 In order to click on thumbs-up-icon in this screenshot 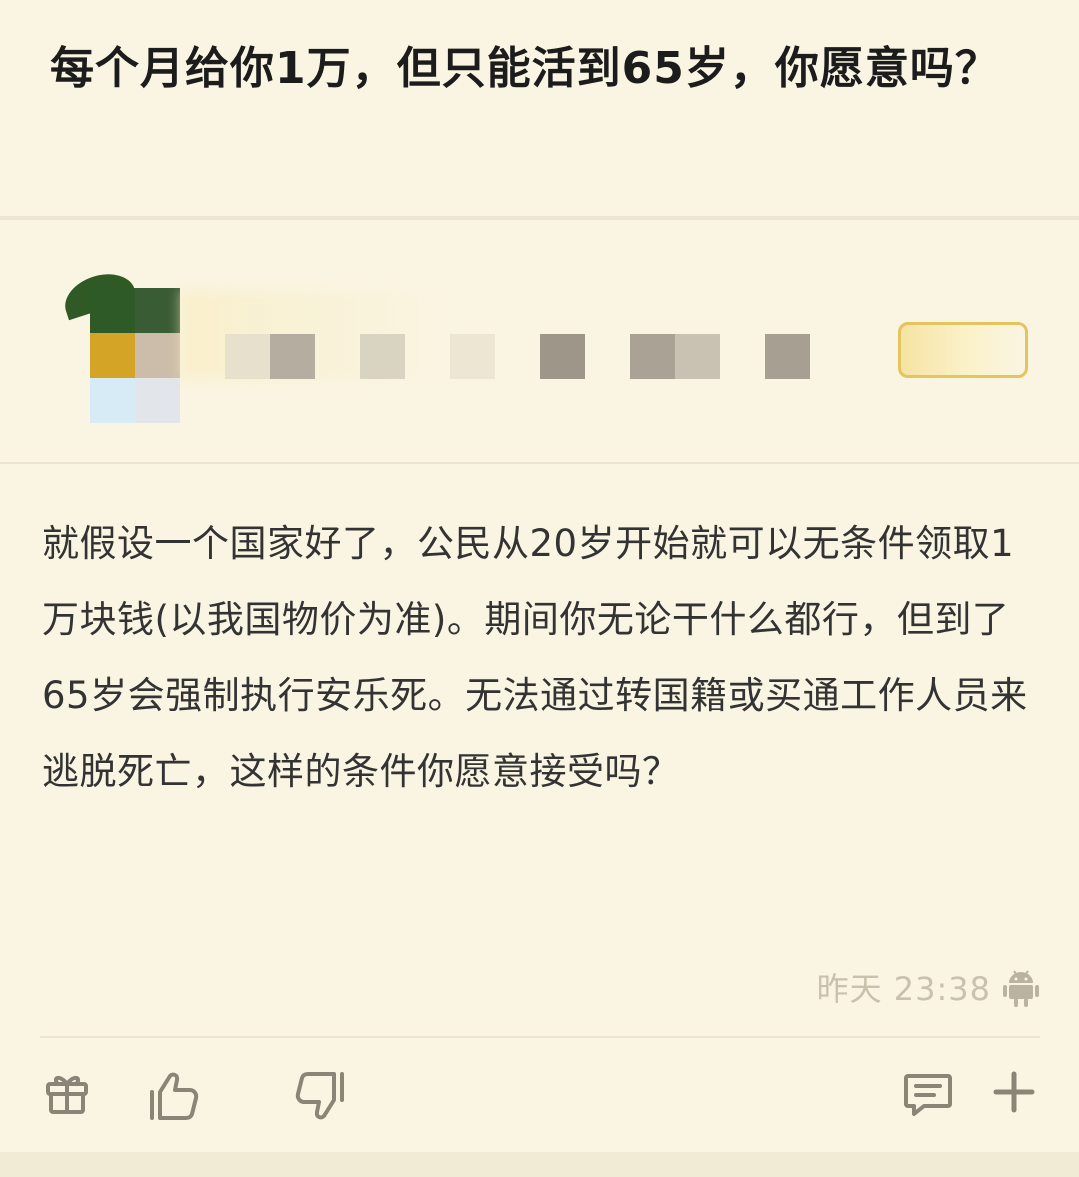, I will do `click(174, 1096)`.